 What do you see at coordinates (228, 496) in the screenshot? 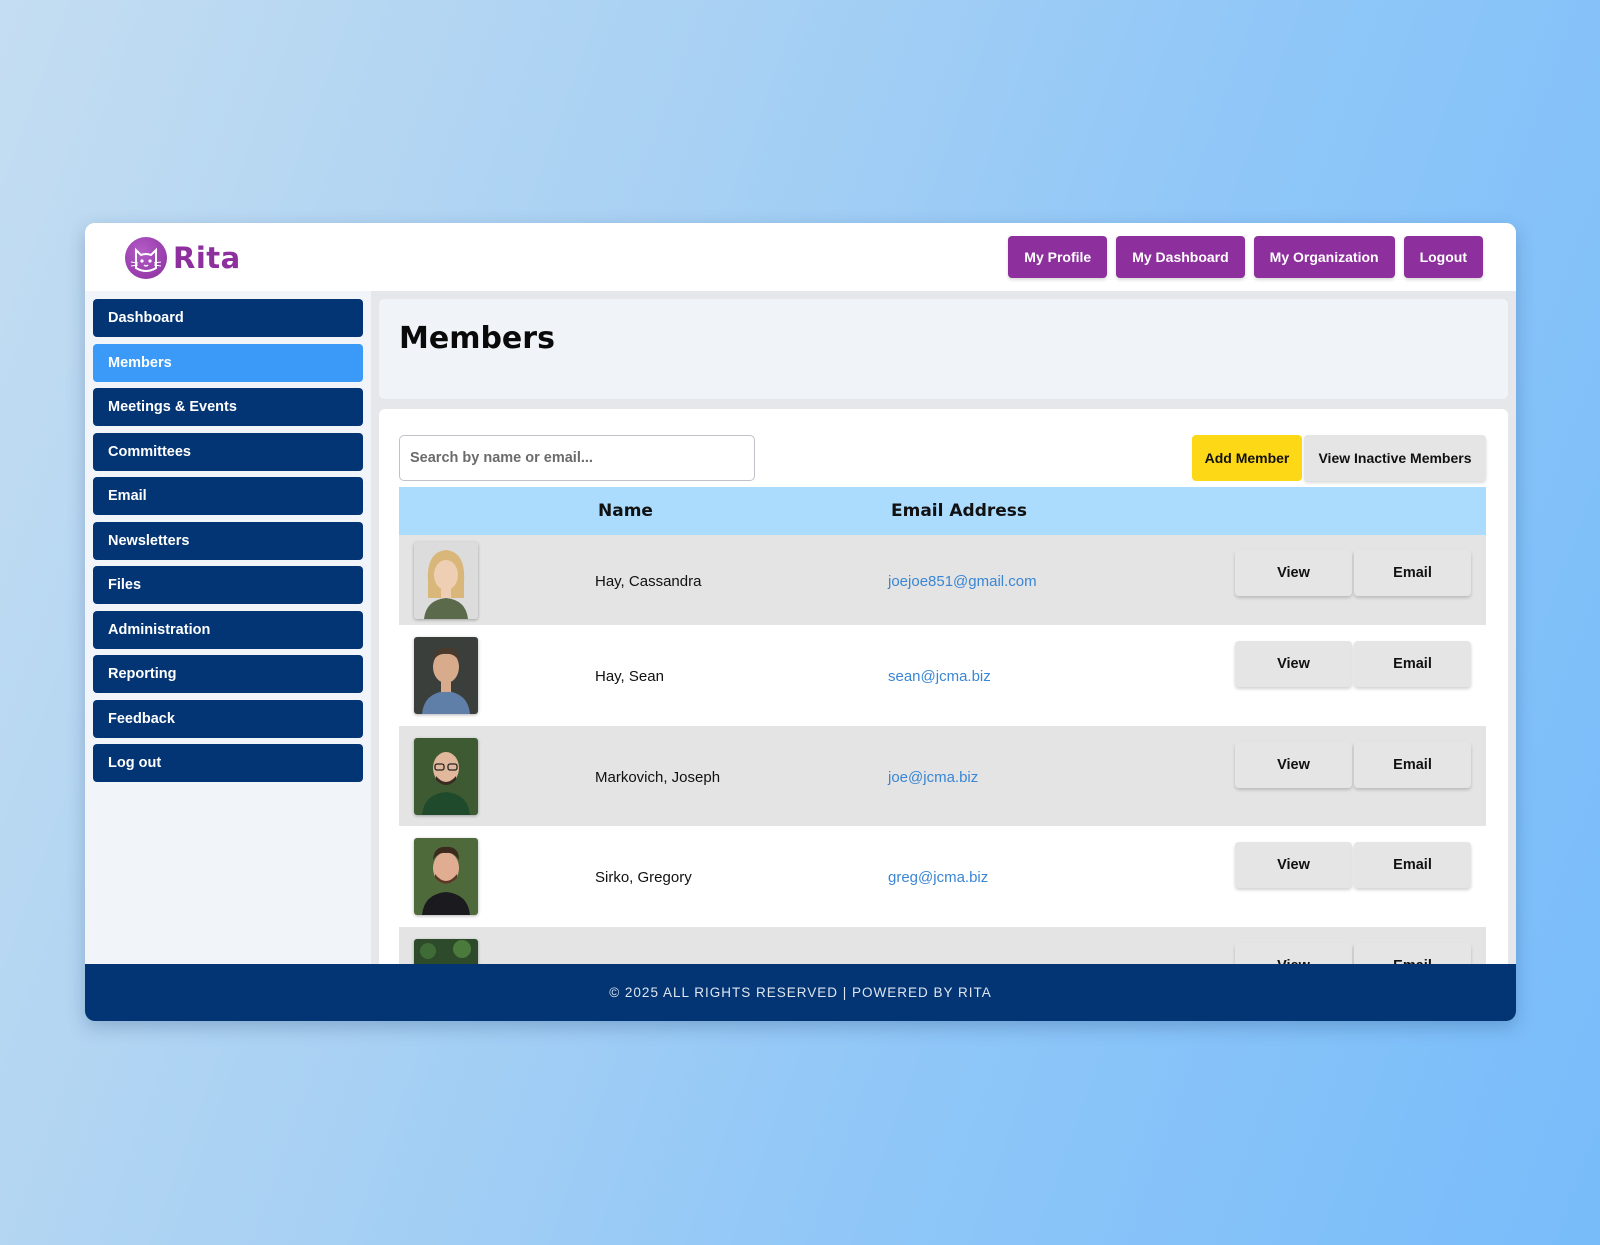
I see `sidebar-item-email: Email` at bounding box center [228, 496].